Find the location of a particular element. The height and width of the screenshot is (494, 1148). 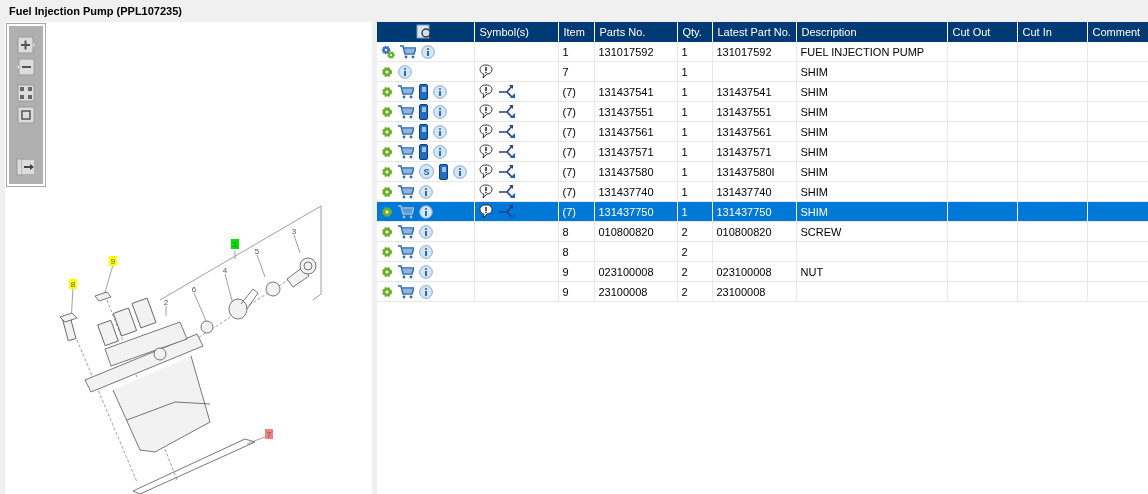

table-row: 9 23100008 2 23100008 is located at coordinates (762, 291).